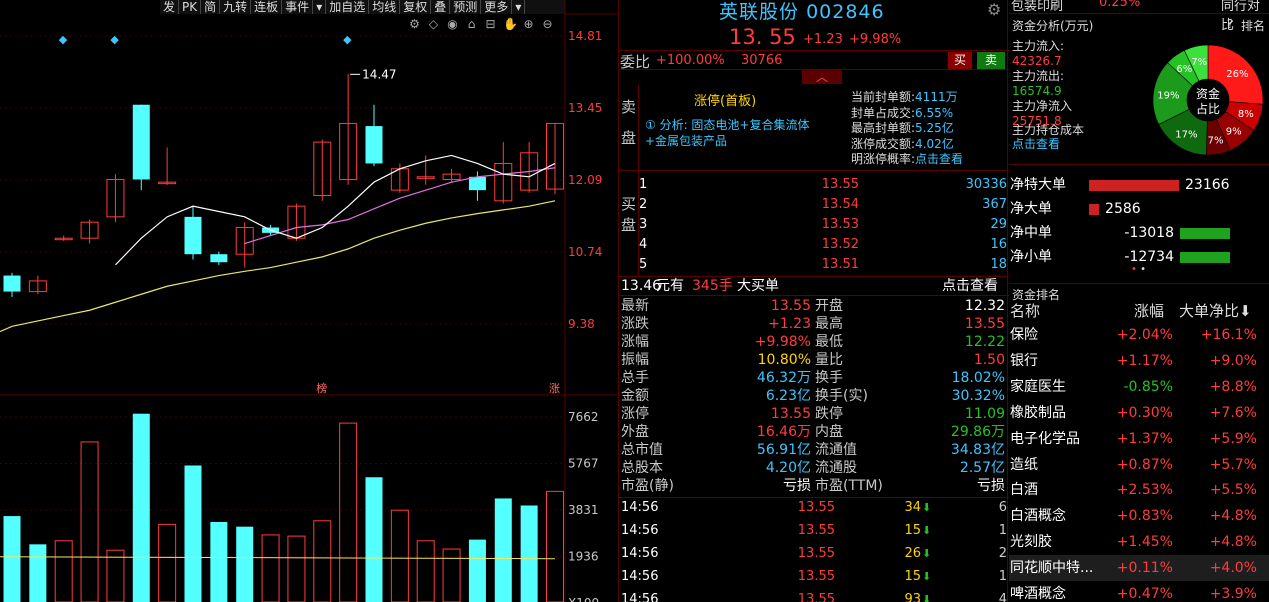  I want to click on seal-value: 点击查看, so click(939, 159).